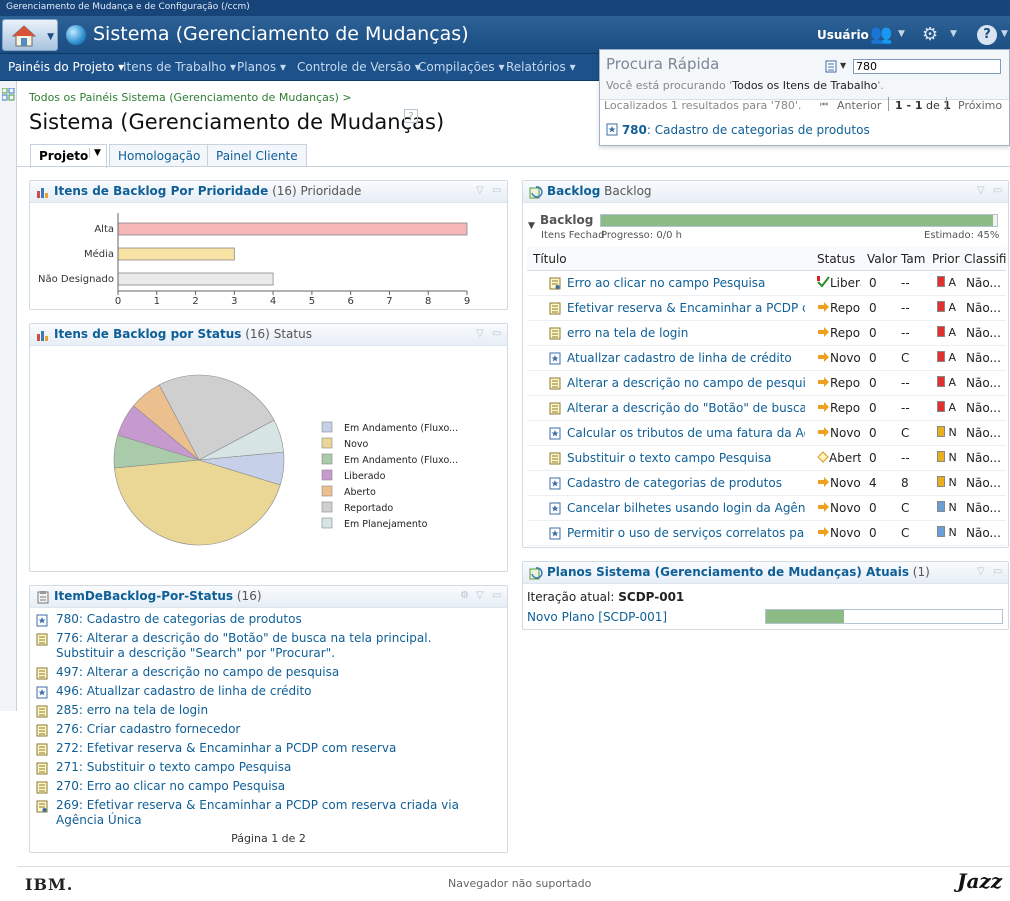  I want to click on list-item-text: 270: Erro ao clicar no campo Pesquisa, so click(266, 786).